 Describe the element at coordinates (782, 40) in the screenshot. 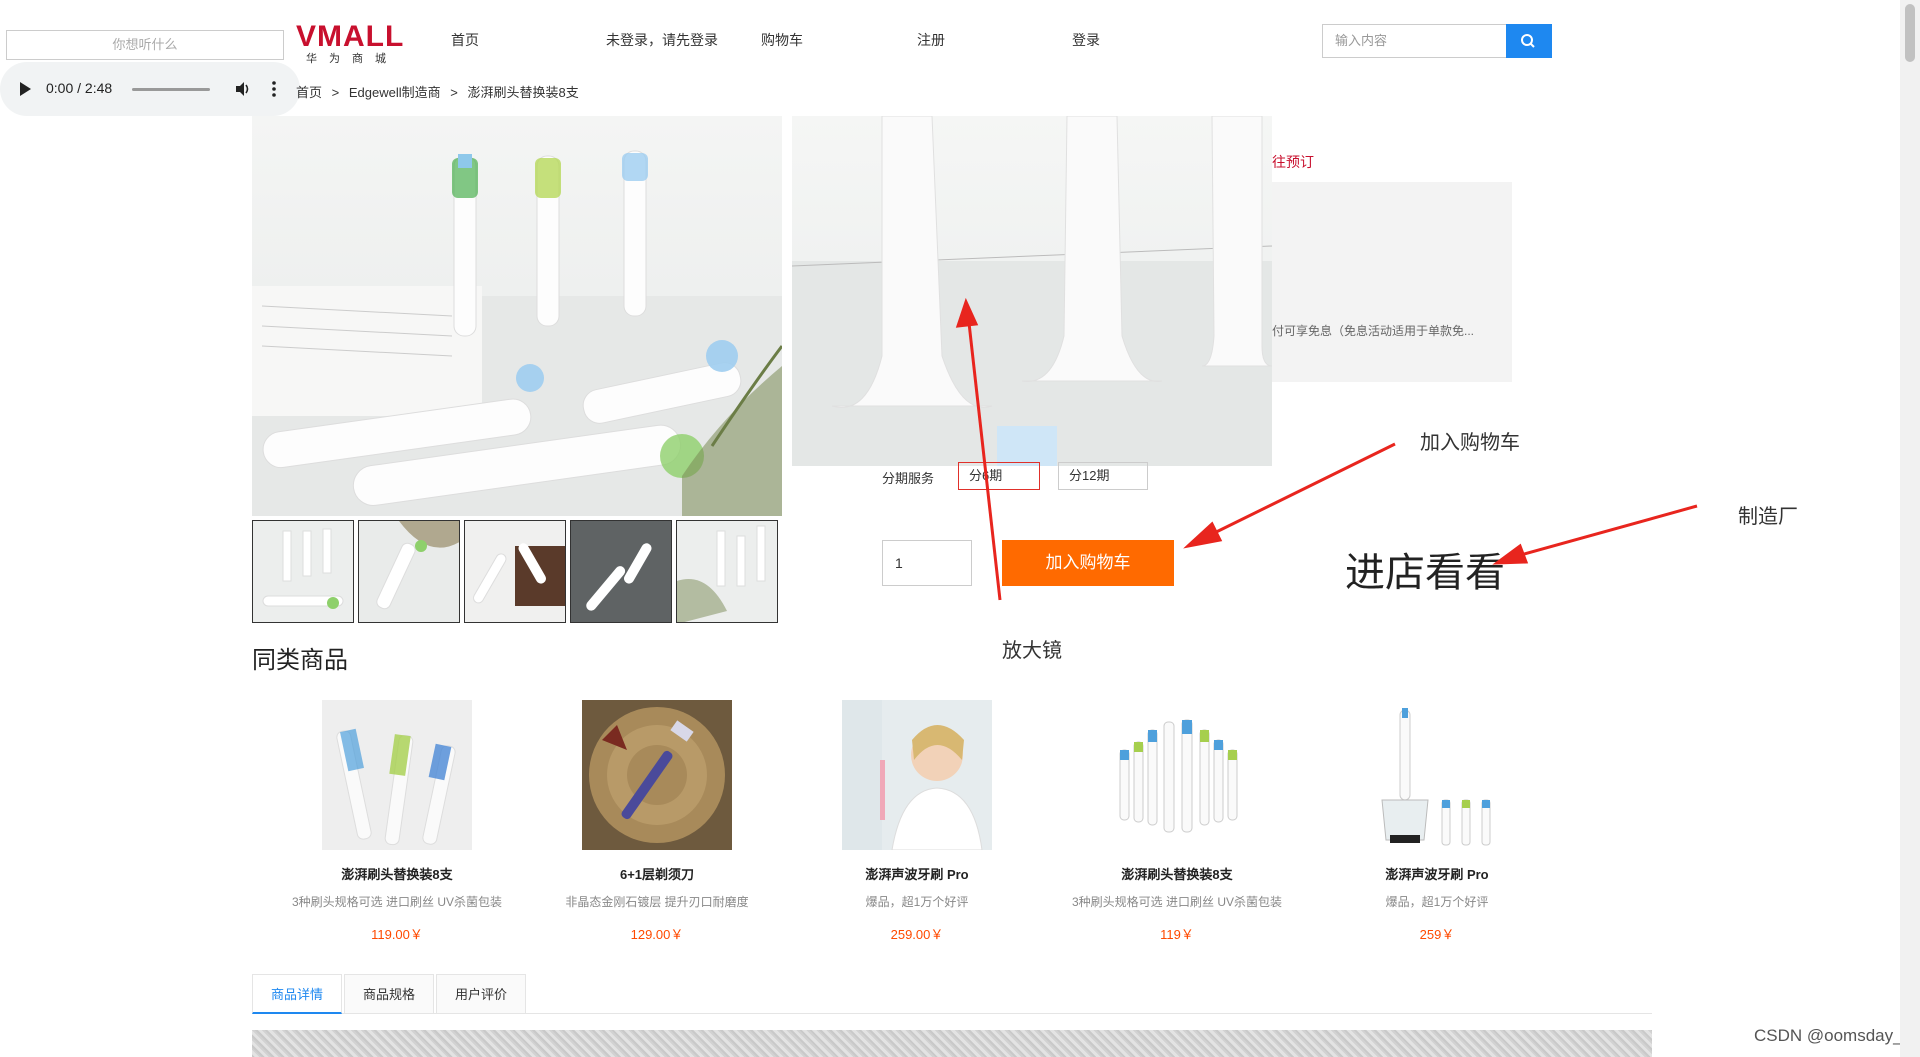

I see `nav-cart: 购物车` at that location.